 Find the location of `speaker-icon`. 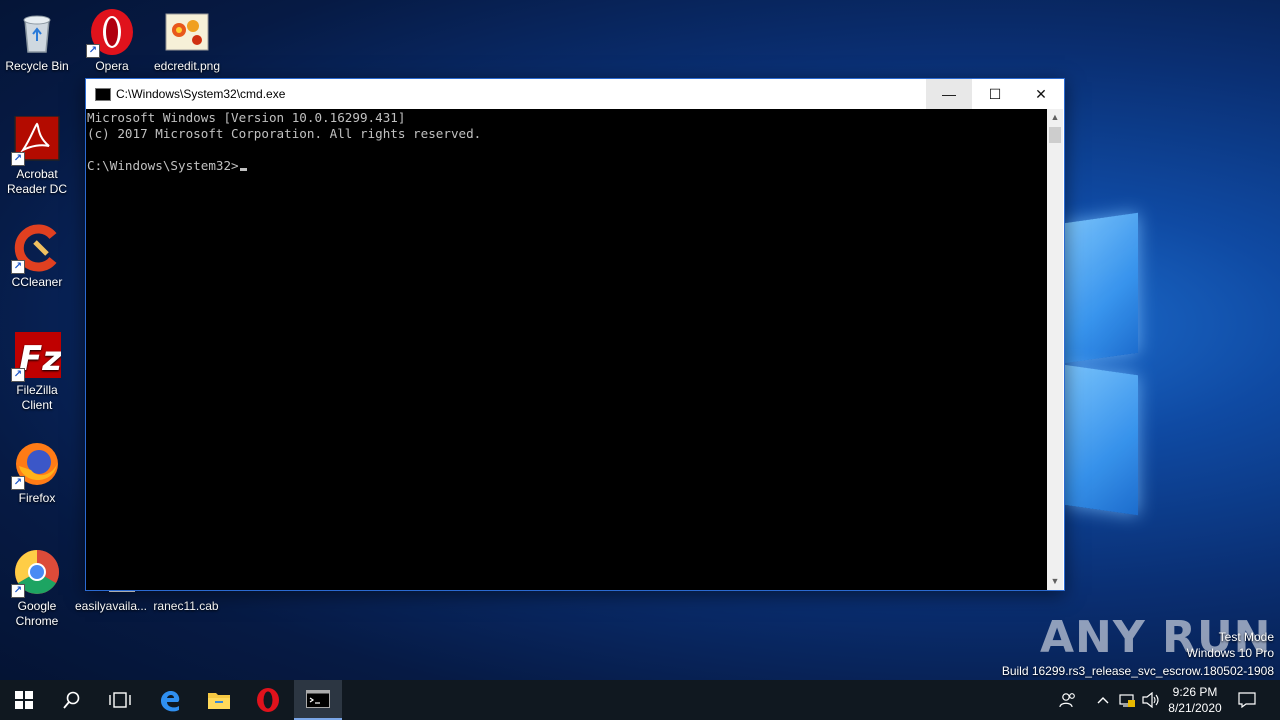

speaker-icon is located at coordinates (1150, 700).